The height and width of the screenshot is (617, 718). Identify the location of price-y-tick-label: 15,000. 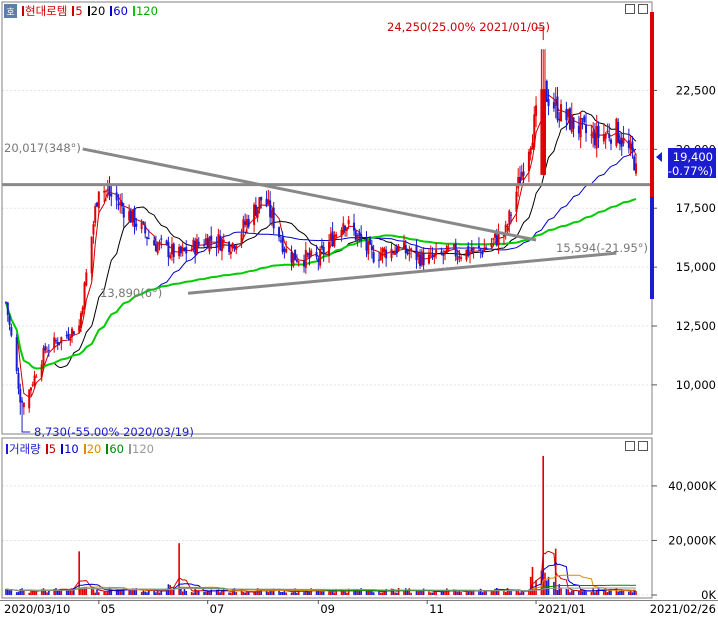
(696, 267).